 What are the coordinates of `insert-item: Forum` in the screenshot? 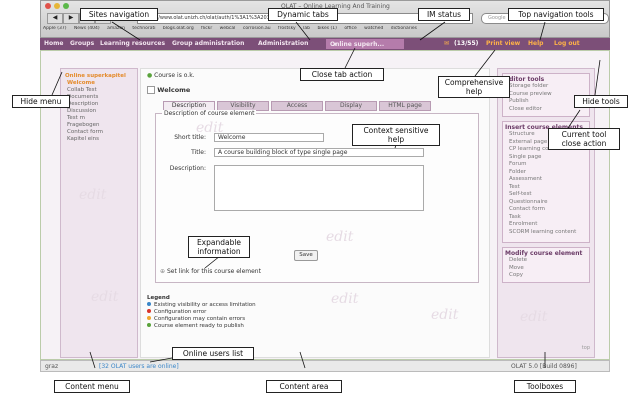 It's located at (548, 165).